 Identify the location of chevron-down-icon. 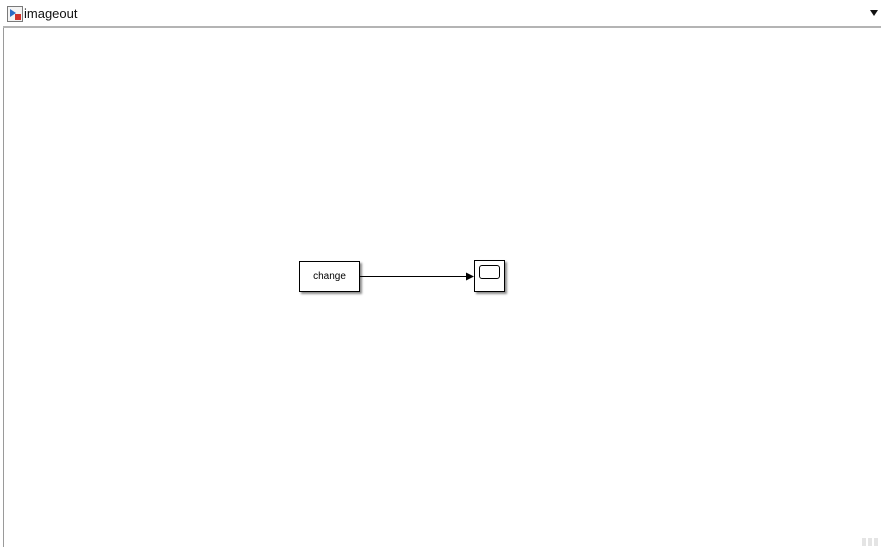
(874, 13).